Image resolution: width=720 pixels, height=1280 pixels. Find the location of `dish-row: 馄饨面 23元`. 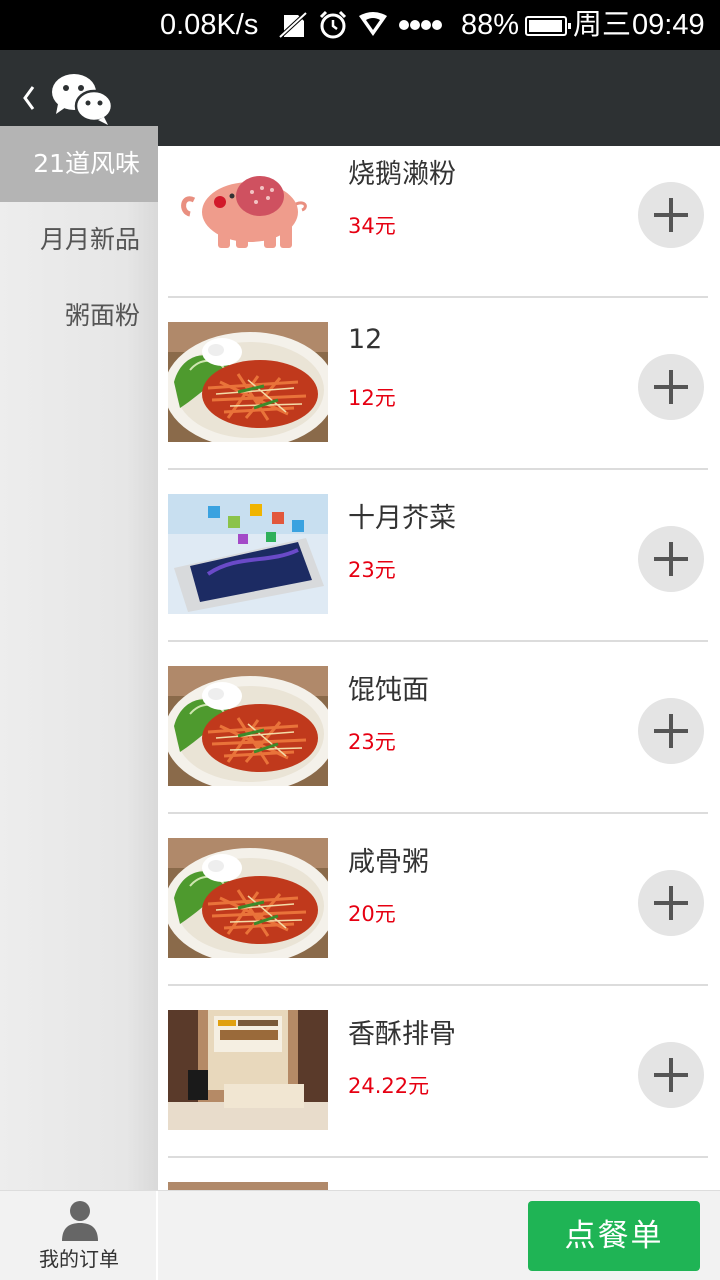

dish-row: 馄饨面 23元 is located at coordinates (438, 728).